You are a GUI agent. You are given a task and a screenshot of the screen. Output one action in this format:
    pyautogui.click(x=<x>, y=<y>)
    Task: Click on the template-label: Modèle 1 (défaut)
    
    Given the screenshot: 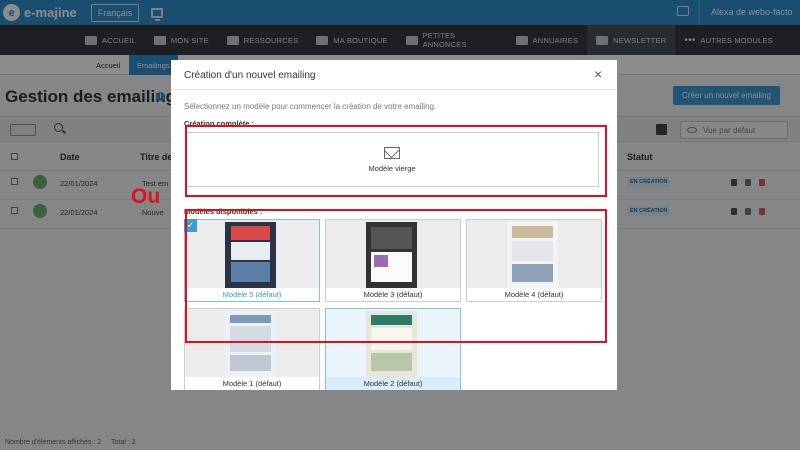 What is the action you would take?
    pyautogui.click(x=252, y=383)
    